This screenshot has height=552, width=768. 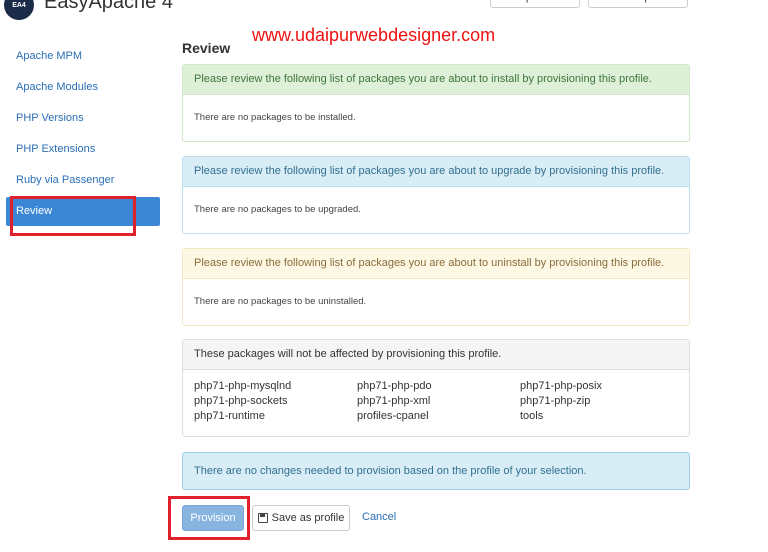 What do you see at coordinates (374, 35) in the screenshot?
I see `watermark-text: www.udaipurwebdesigner.com` at bounding box center [374, 35].